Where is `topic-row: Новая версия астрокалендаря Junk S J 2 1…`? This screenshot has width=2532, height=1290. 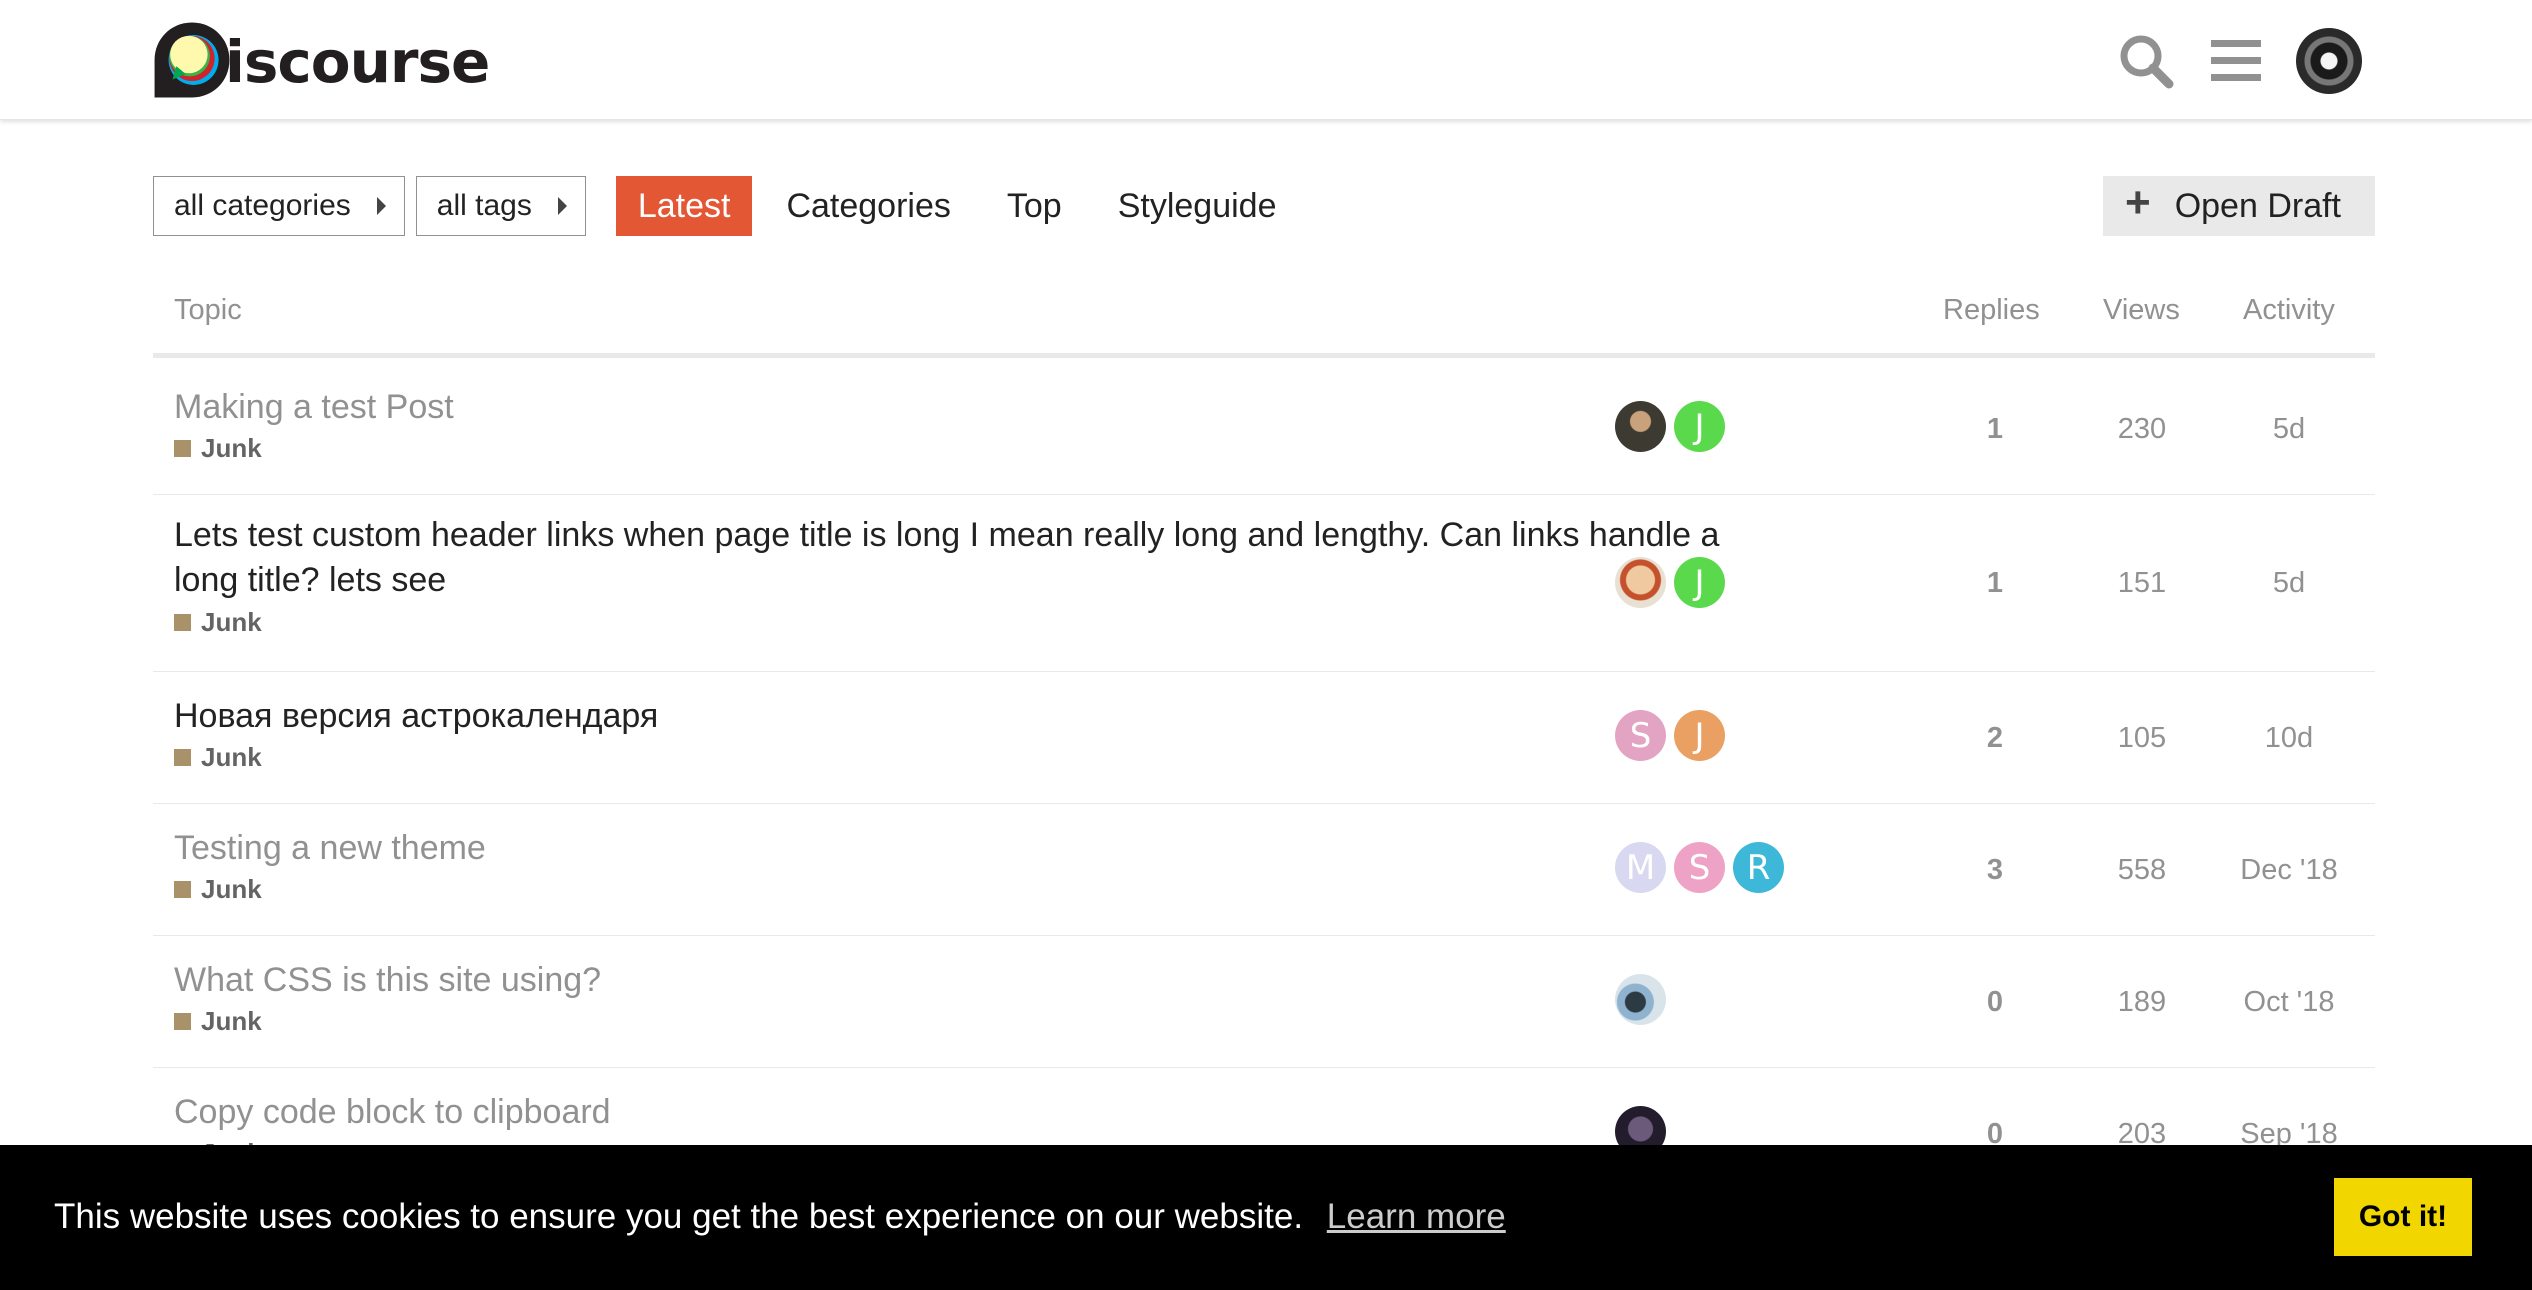 topic-row: Новая версия астрокалендаря Junk S J 2 1… is located at coordinates (1264, 738).